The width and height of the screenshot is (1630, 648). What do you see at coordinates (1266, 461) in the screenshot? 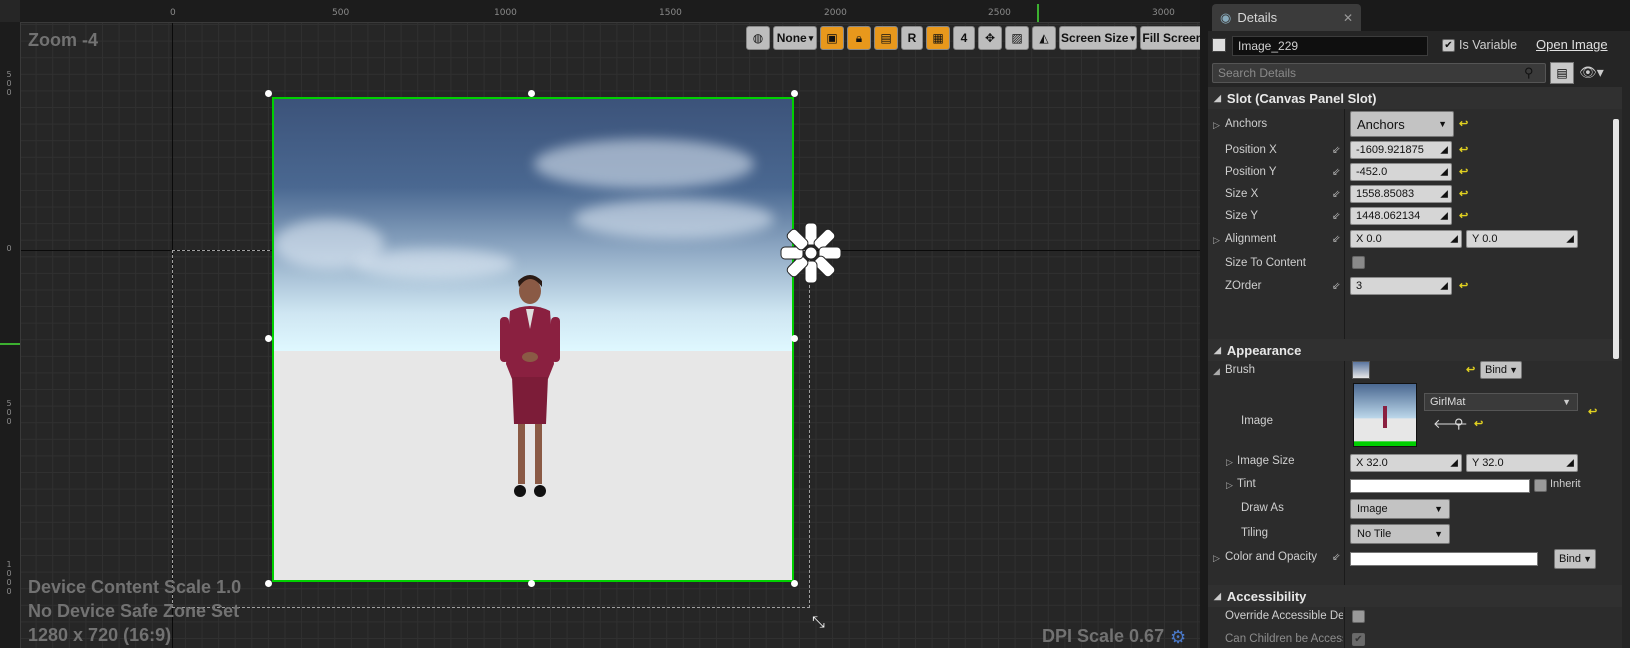
I see `image-size-label: Image Size` at bounding box center [1266, 461].